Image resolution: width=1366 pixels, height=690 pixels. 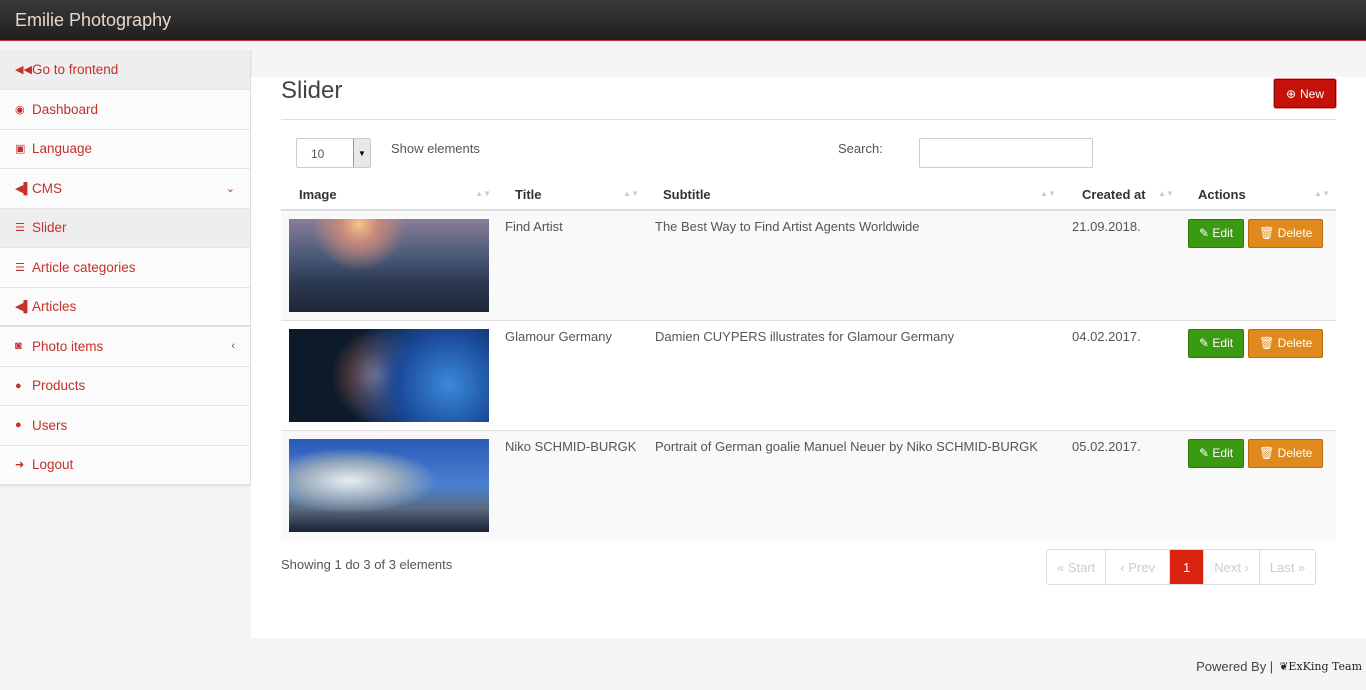 What do you see at coordinates (1325, 666) in the screenshot?
I see `brand-label: ExKing Team` at bounding box center [1325, 666].